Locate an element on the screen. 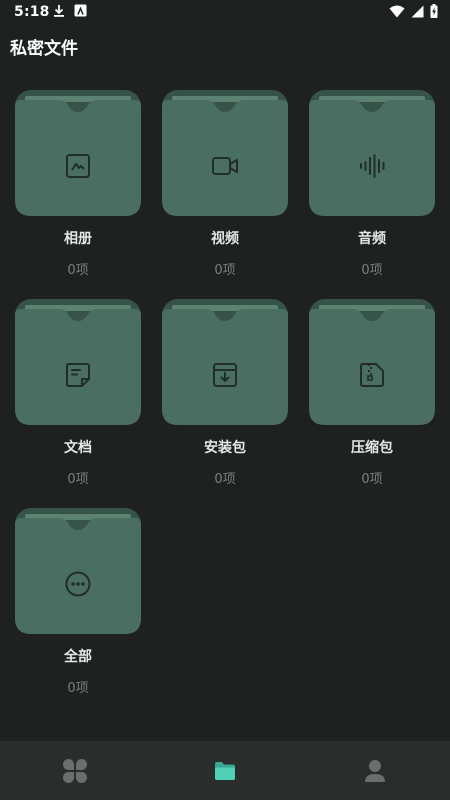 The image size is (450, 800). folder-tile-documents: 文档 0项 is located at coordinates (78, 393).